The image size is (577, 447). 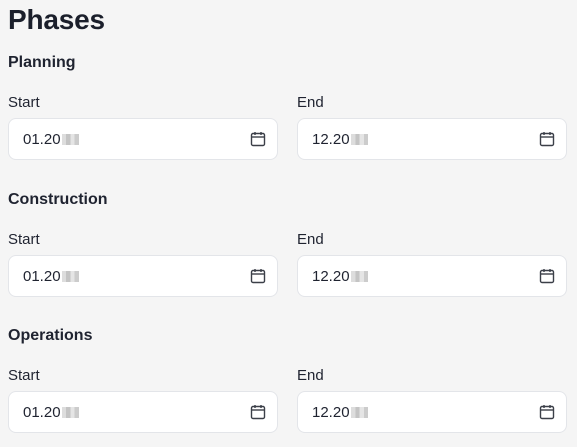 I want to click on page-title: Phases, so click(x=56, y=19).